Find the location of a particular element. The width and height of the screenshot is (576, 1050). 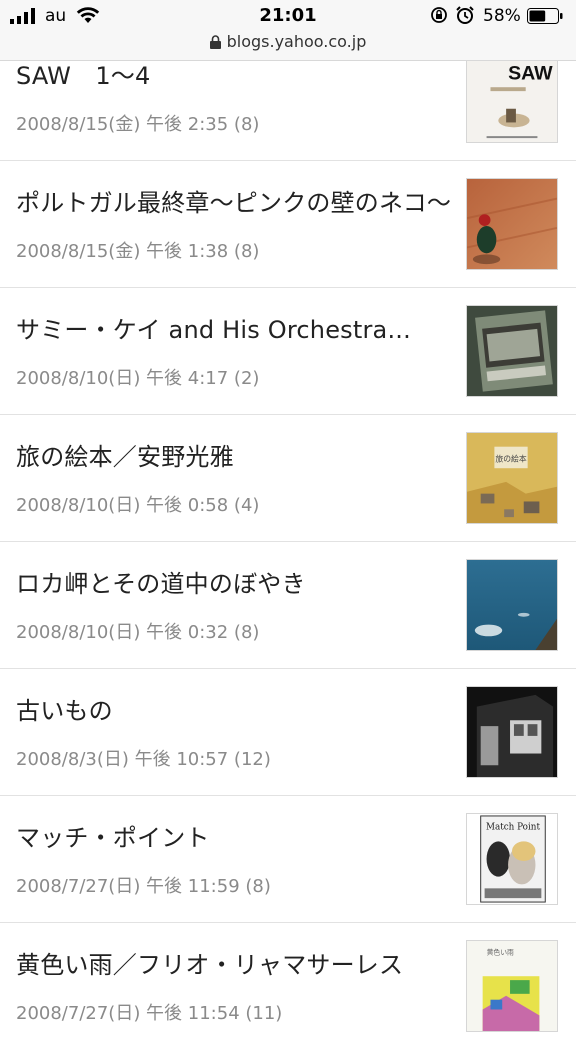

old-building-thumbnail is located at coordinates (512, 732).